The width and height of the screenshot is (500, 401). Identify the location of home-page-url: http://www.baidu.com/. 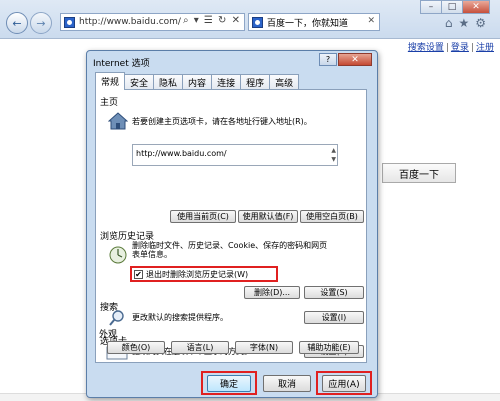
(181, 153).